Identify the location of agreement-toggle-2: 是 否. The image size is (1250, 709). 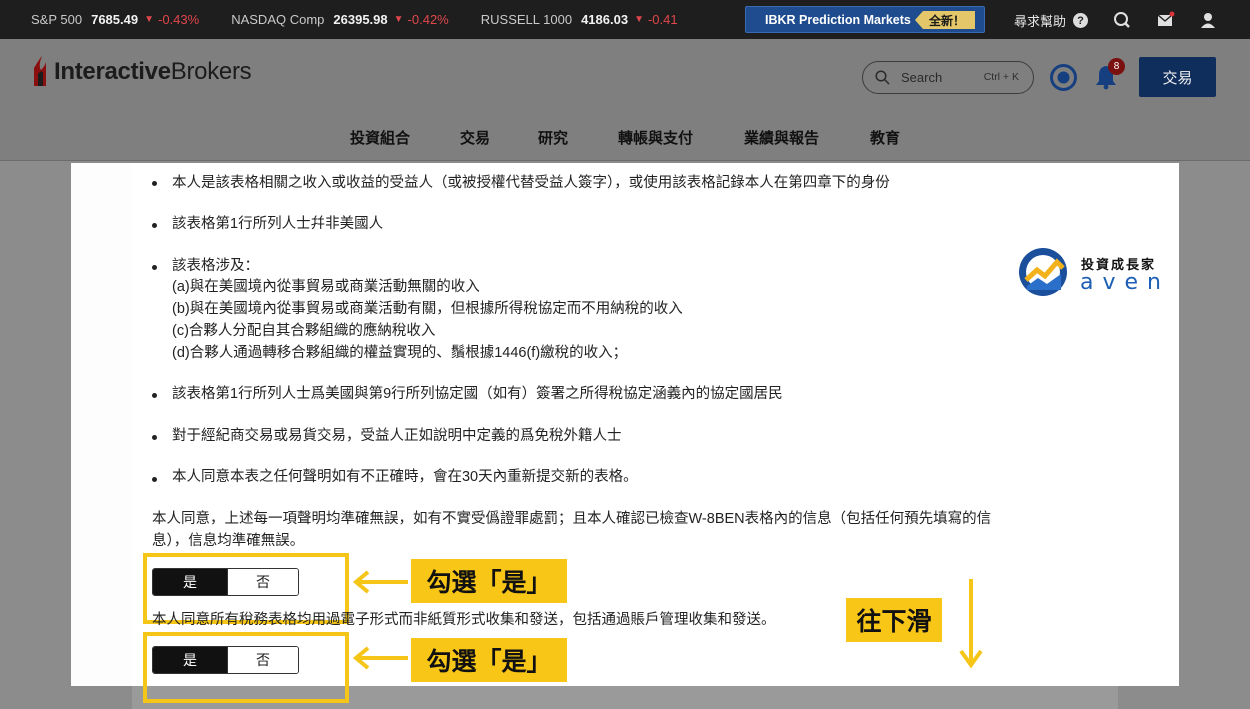
(225, 660).